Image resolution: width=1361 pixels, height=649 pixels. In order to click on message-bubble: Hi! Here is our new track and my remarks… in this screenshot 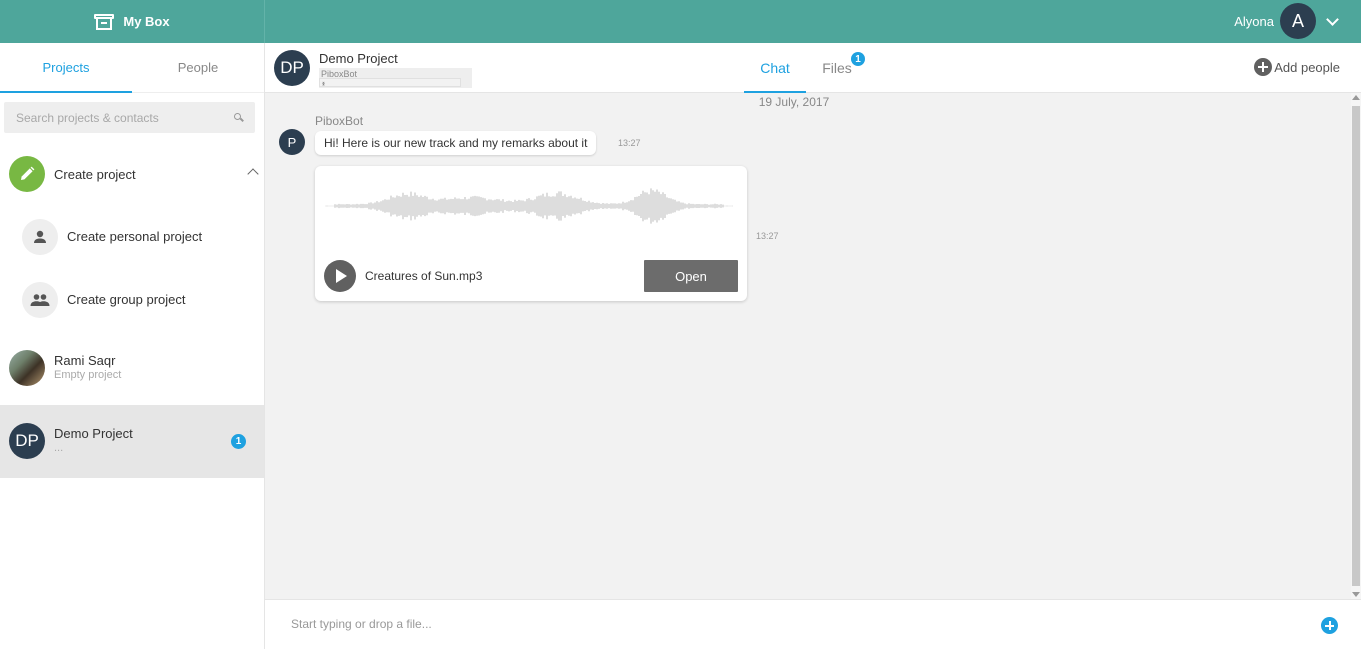, I will do `click(456, 143)`.